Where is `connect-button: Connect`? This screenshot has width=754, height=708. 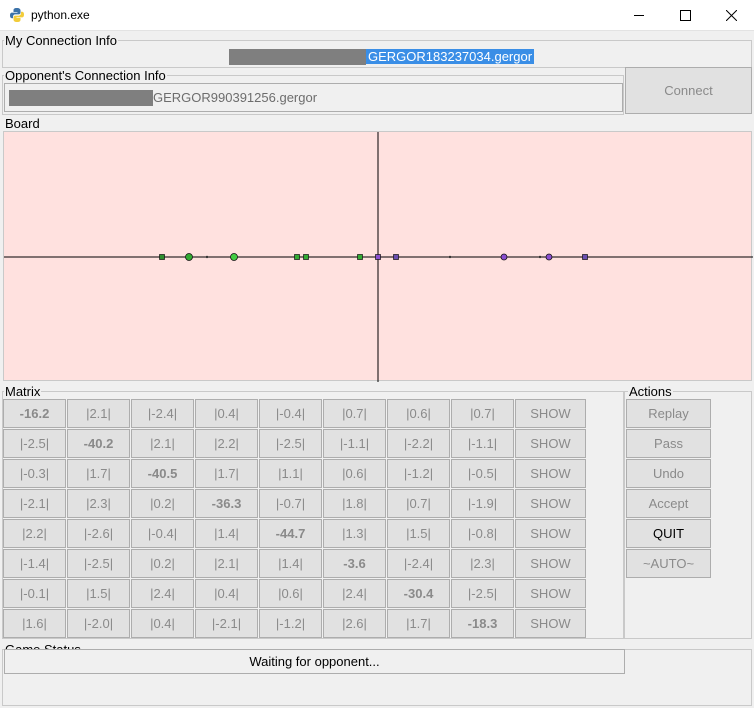 connect-button: Connect is located at coordinates (688, 90).